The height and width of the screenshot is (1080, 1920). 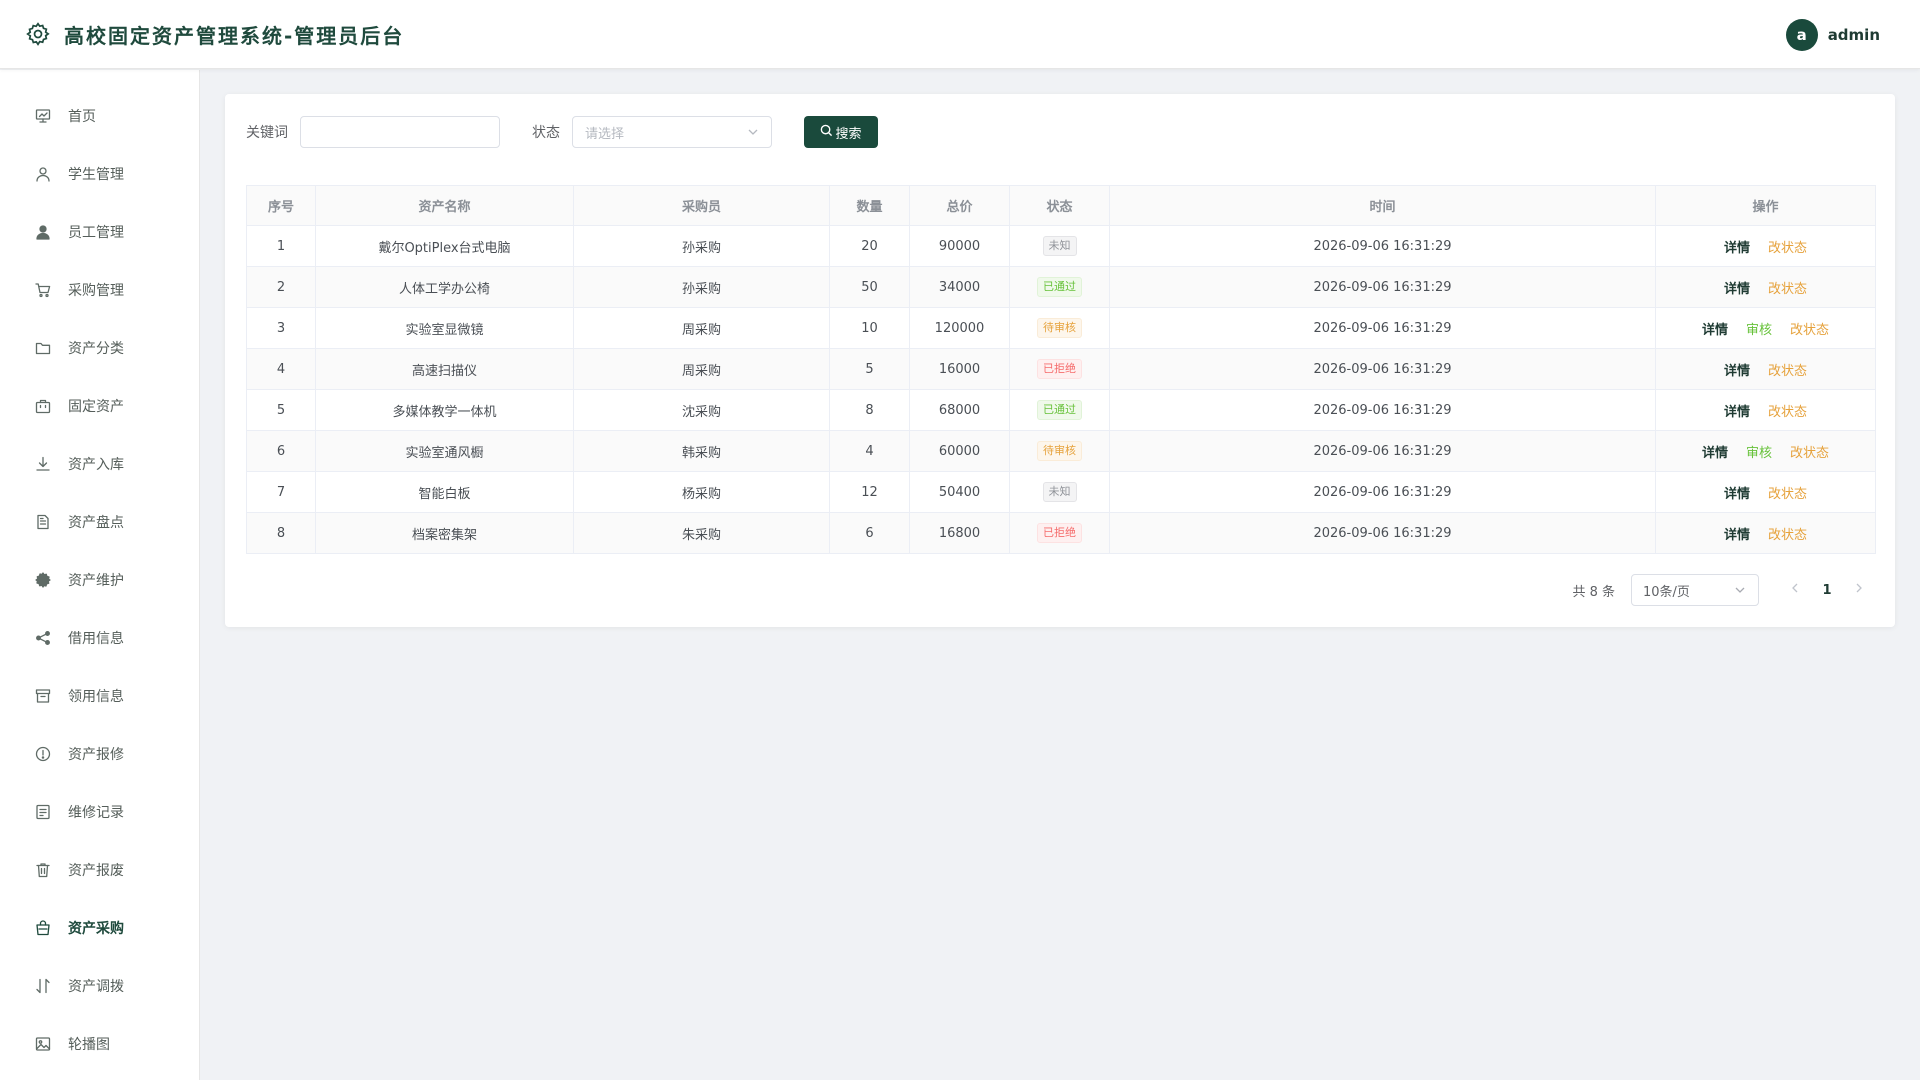 What do you see at coordinates (701, 451) in the screenshot?
I see `cell-buyer: 韩采购` at bounding box center [701, 451].